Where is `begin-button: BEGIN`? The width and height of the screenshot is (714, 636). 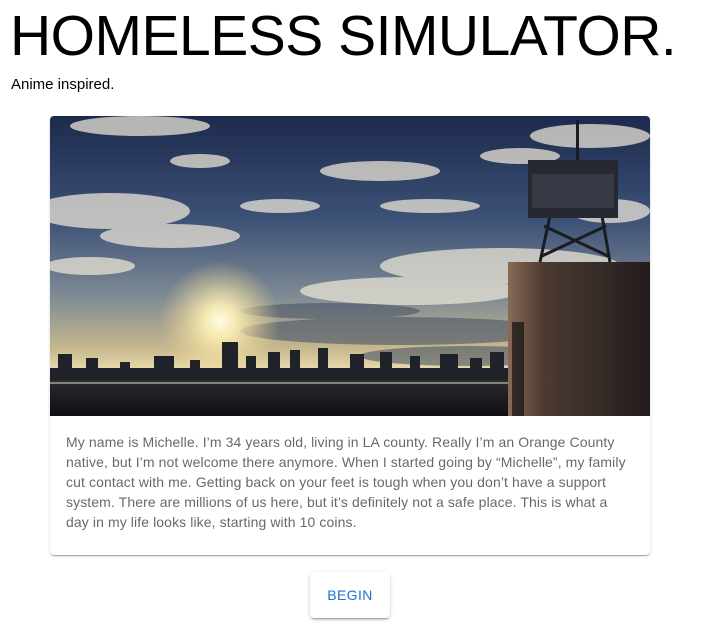 begin-button: BEGIN is located at coordinates (350, 595).